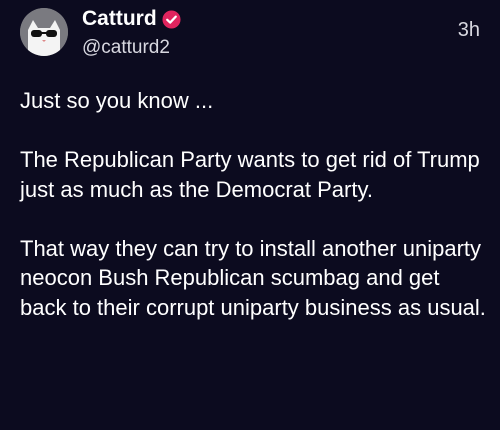 This screenshot has width=500, height=430. I want to click on cat-avatar-icon, so click(44, 32).